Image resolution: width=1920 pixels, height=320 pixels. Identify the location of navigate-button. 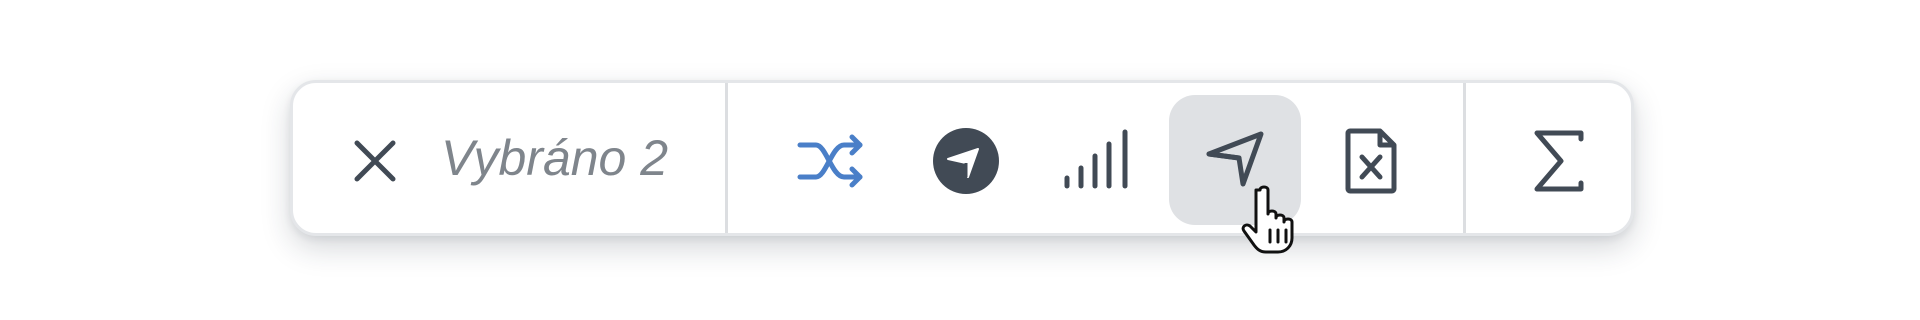
(966, 161).